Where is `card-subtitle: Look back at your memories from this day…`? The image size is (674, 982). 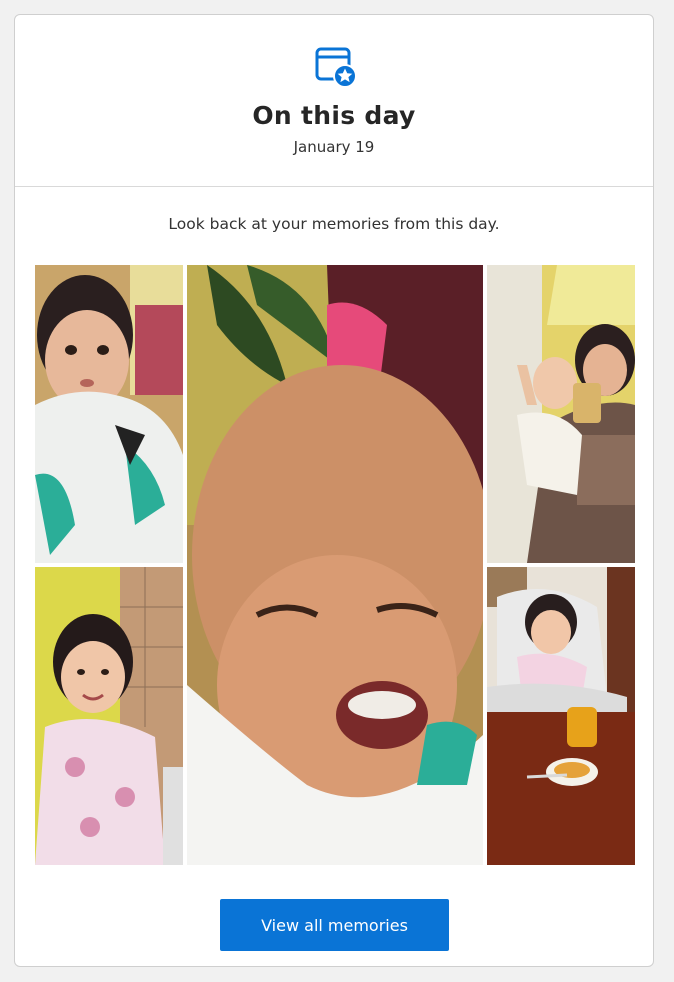 card-subtitle: Look back at your memories from this day… is located at coordinates (334, 224).